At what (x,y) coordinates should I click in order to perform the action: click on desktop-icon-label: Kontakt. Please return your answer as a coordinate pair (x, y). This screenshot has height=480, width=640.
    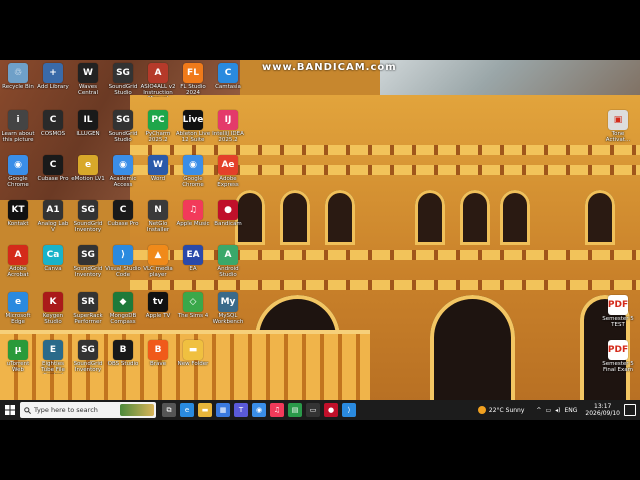
    Looking at the image, I should click on (18, 224).